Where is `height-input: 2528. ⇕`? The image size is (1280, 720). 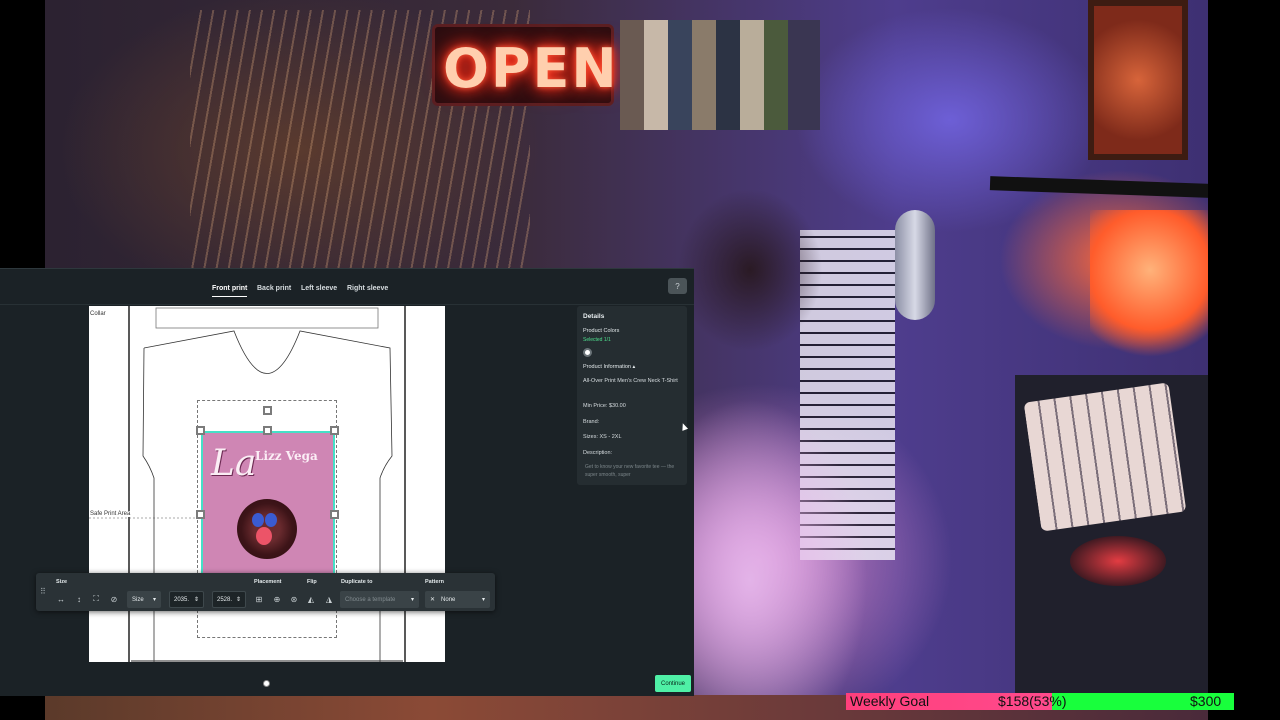
height-input: 2528. ⇕ is located at coordinates (229, 599).